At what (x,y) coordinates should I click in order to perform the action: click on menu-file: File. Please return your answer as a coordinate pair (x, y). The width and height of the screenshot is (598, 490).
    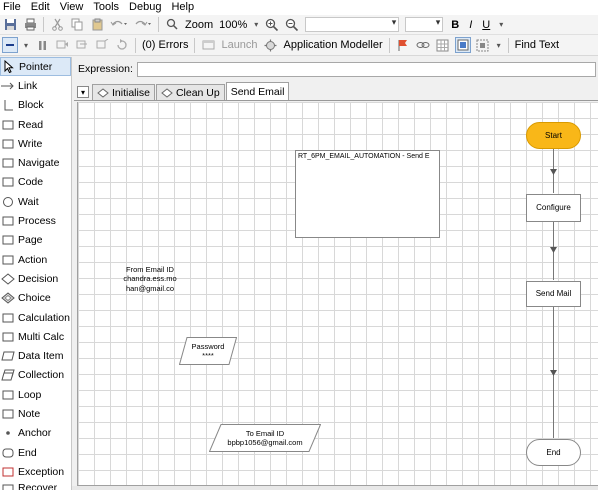
    Looking at the image, I should click on (13, 7).